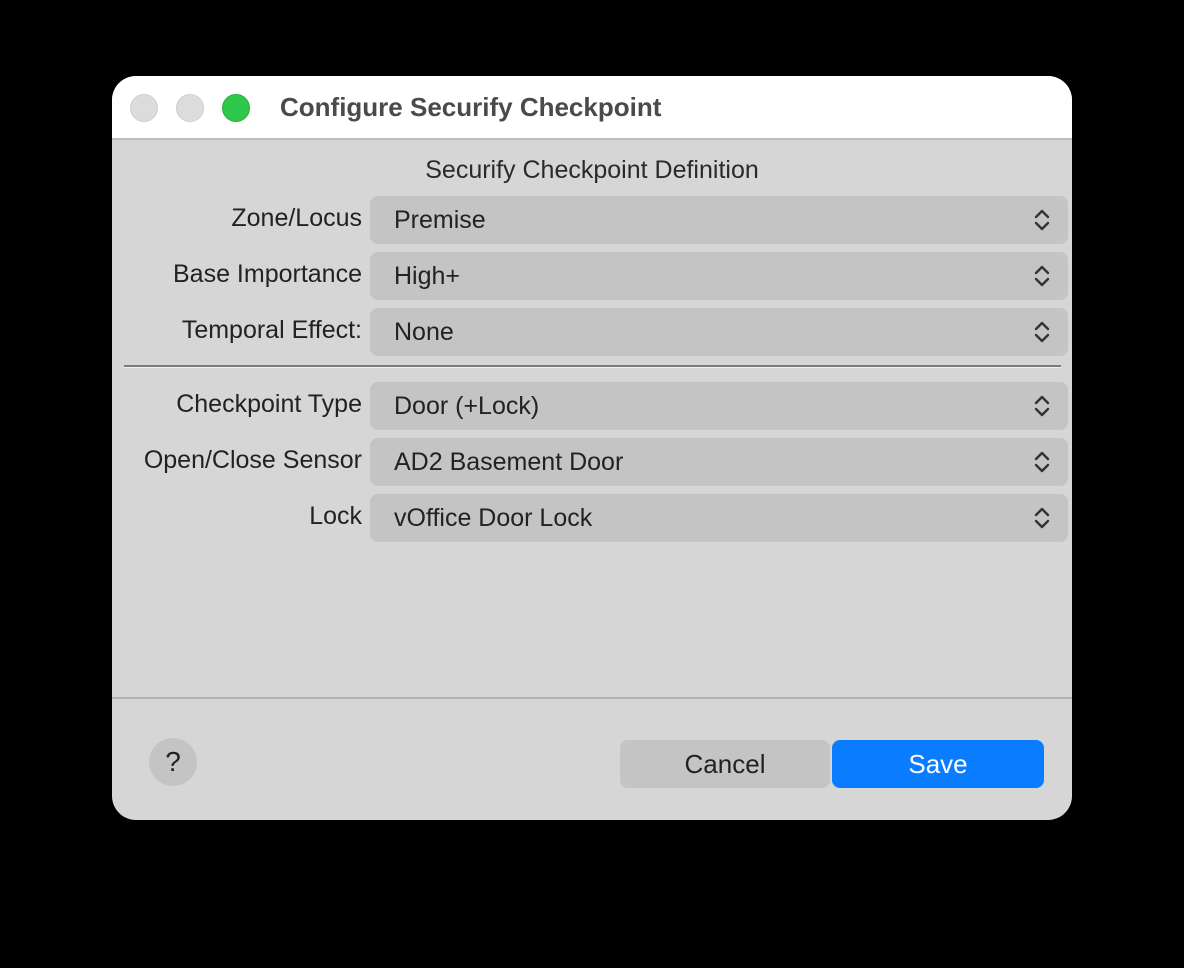 Image resolution: width=1184 pixels, height=968 pixels. Describe the element at coordinates (719, 332) in the screenshot. I see `temporal-effect-popup: None` at that location.